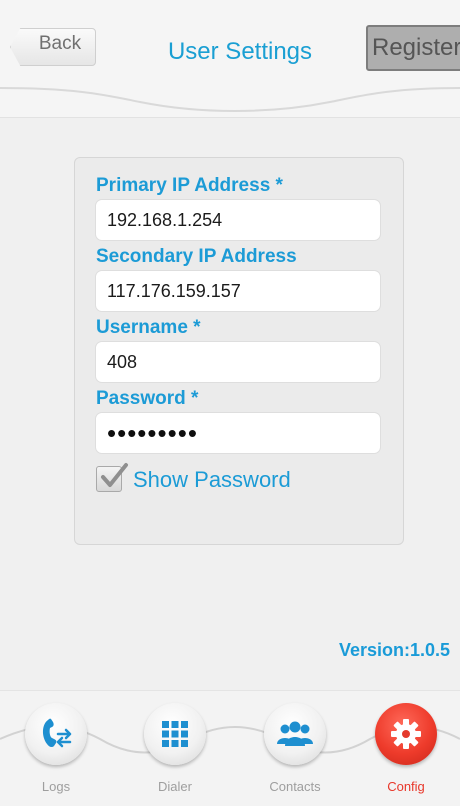 The image size is (460, 806). I want to click on username-value: 408, so click(122, 361).